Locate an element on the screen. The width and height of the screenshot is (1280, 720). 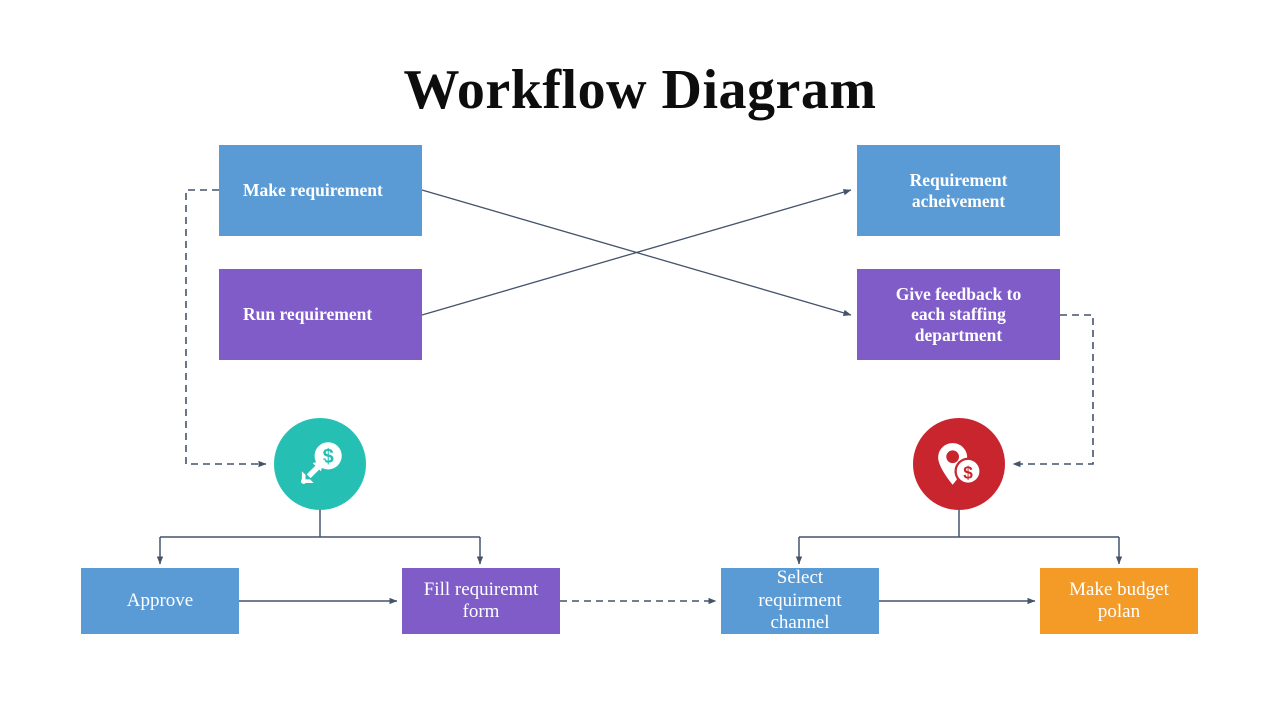
node-money-growth-circle: $ is located at coordinates (320, 464).